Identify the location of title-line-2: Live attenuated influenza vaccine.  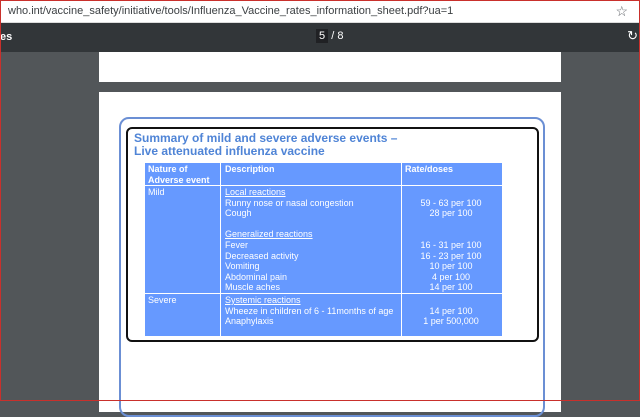
(229, 151).